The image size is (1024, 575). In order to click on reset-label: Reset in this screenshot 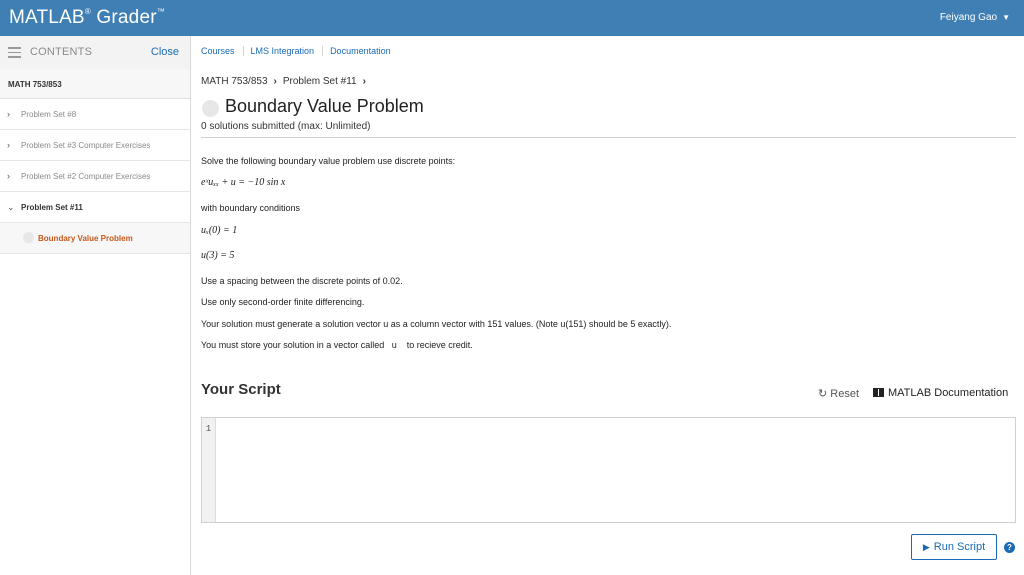, I will do `click(845, 394)`.